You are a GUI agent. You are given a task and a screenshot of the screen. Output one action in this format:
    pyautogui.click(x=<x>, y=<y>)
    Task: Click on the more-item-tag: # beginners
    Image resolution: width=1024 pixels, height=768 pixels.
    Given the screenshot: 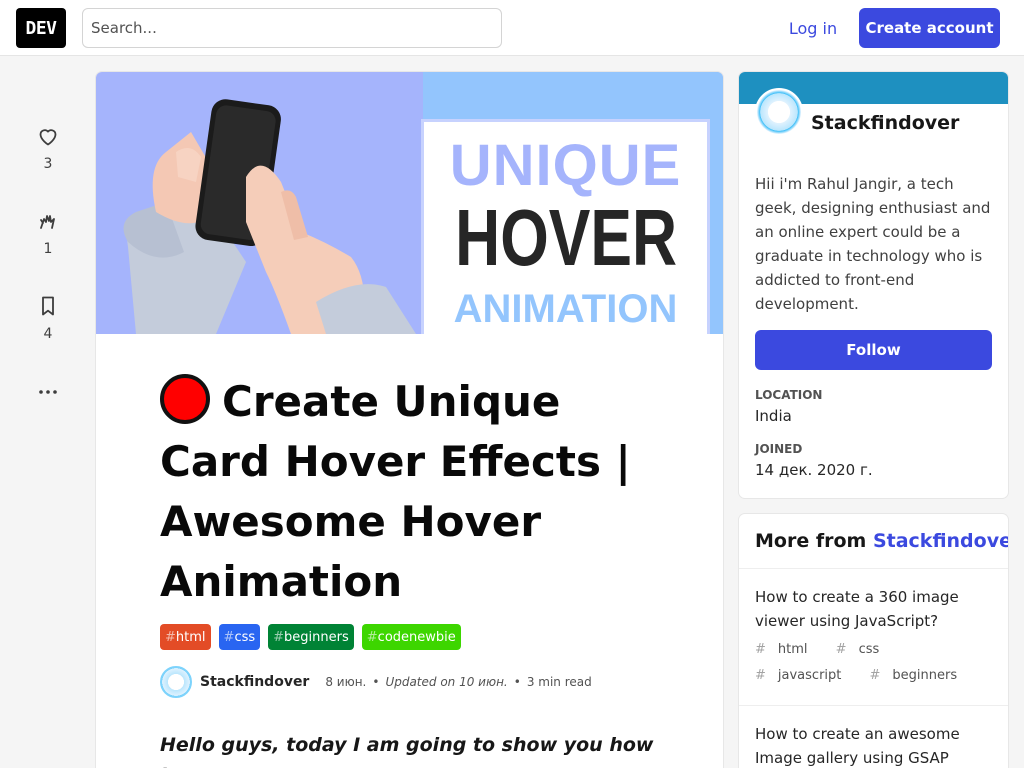 What is the action you would take?
    pyautogui.click(x=920, y=675)
    